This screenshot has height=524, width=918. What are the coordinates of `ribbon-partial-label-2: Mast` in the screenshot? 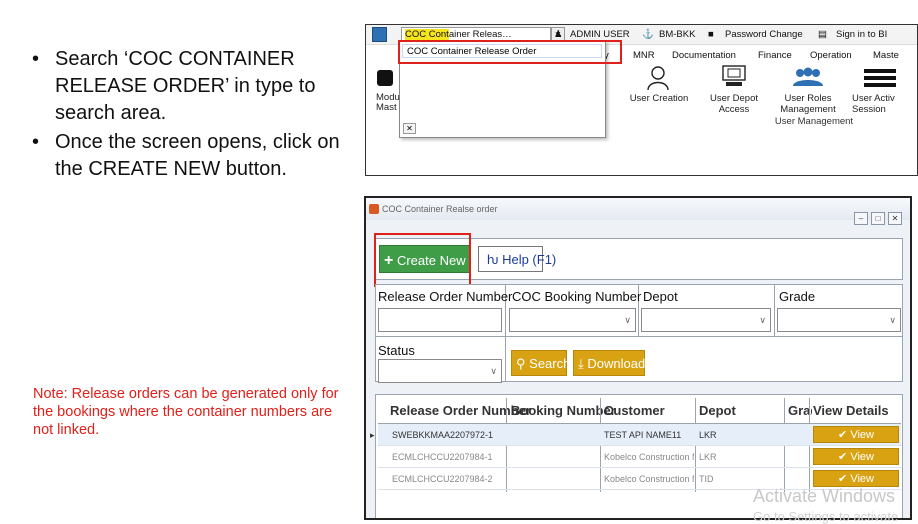 It's located at (386, 107).